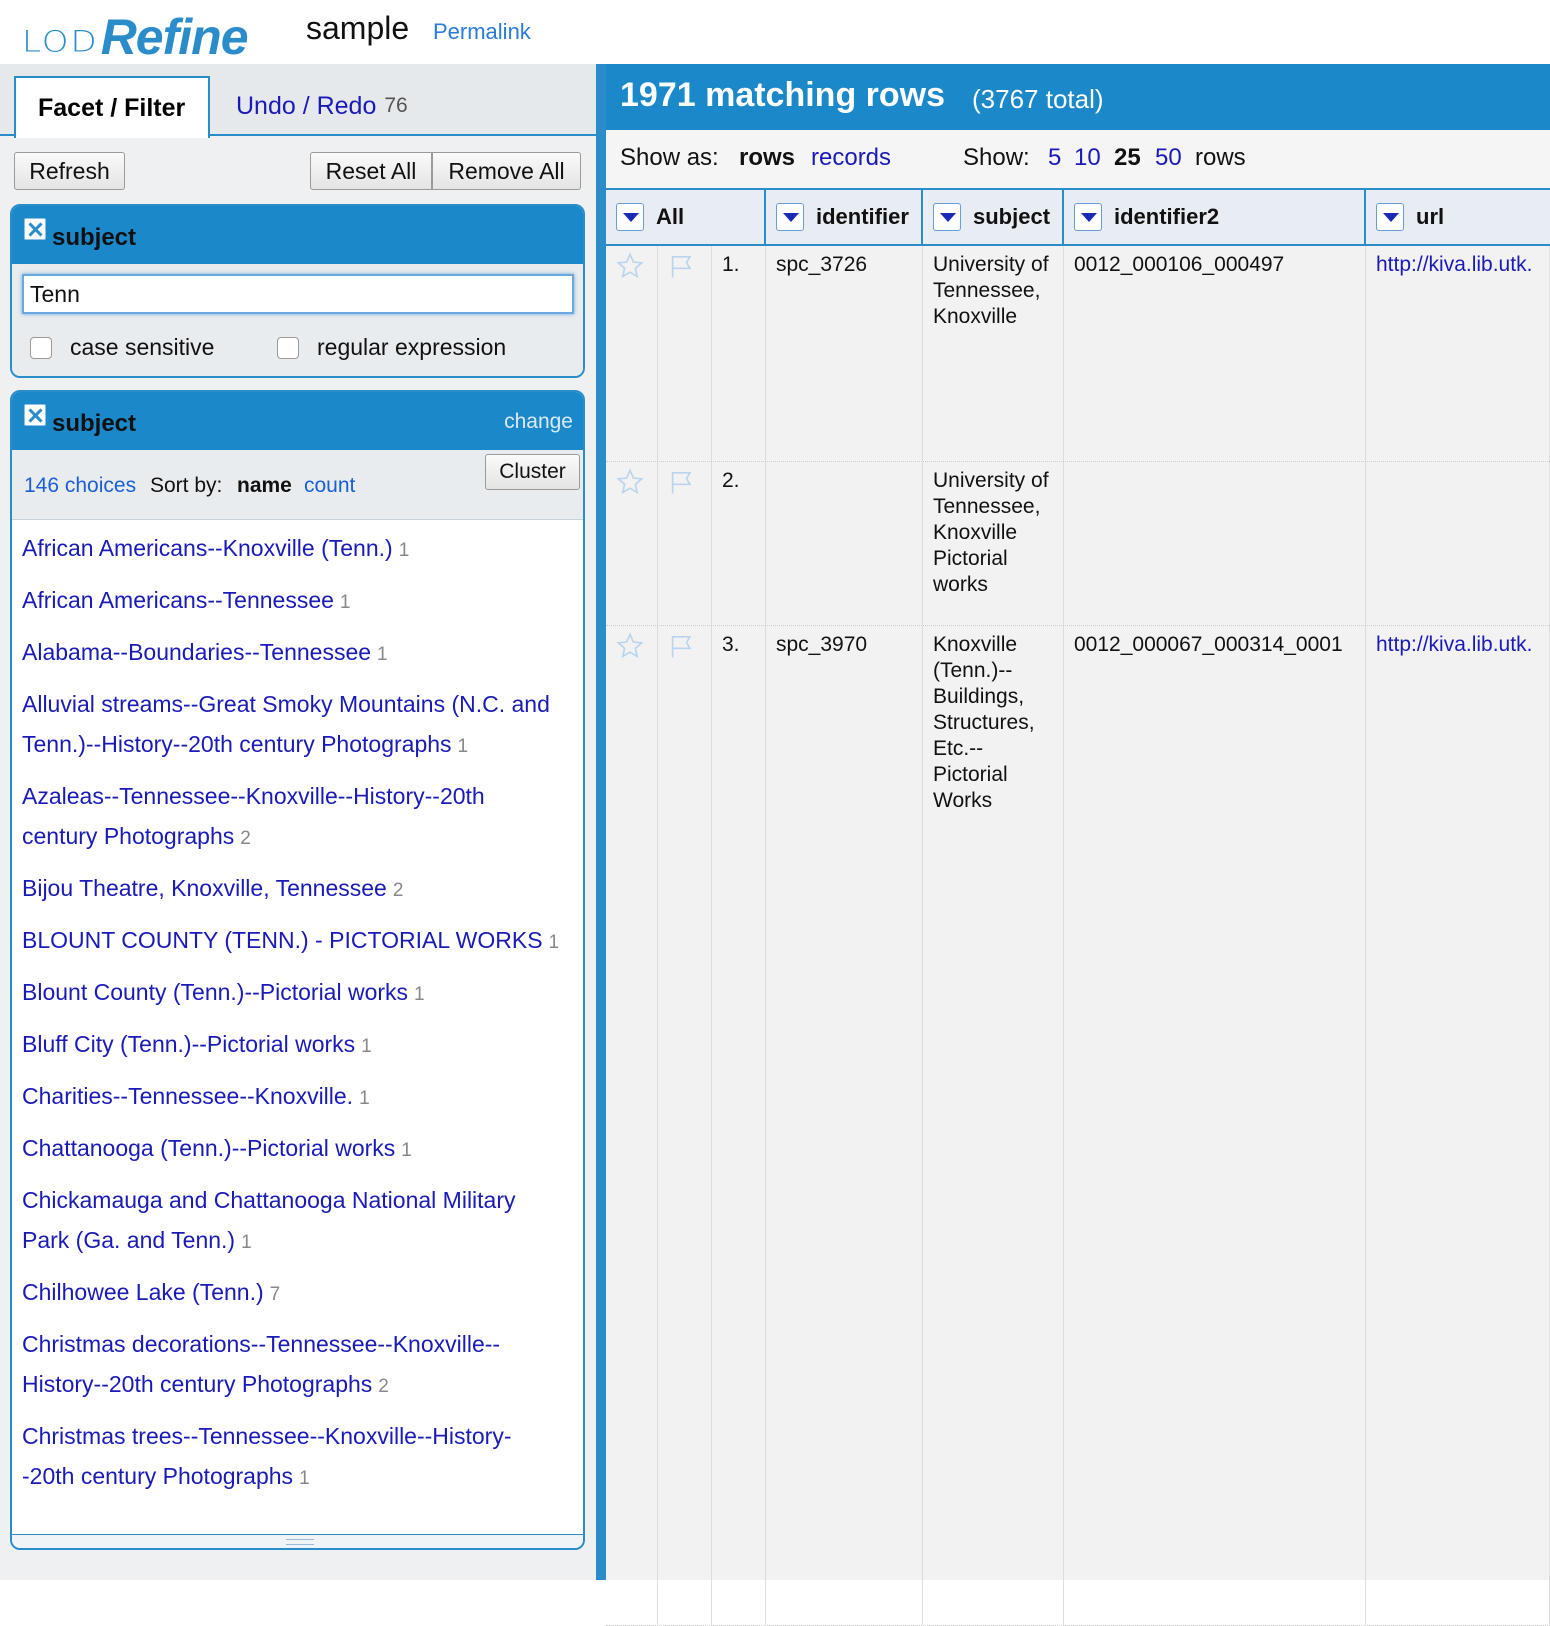  I want to click on facet-choice-count: 2, so click(398, 890).